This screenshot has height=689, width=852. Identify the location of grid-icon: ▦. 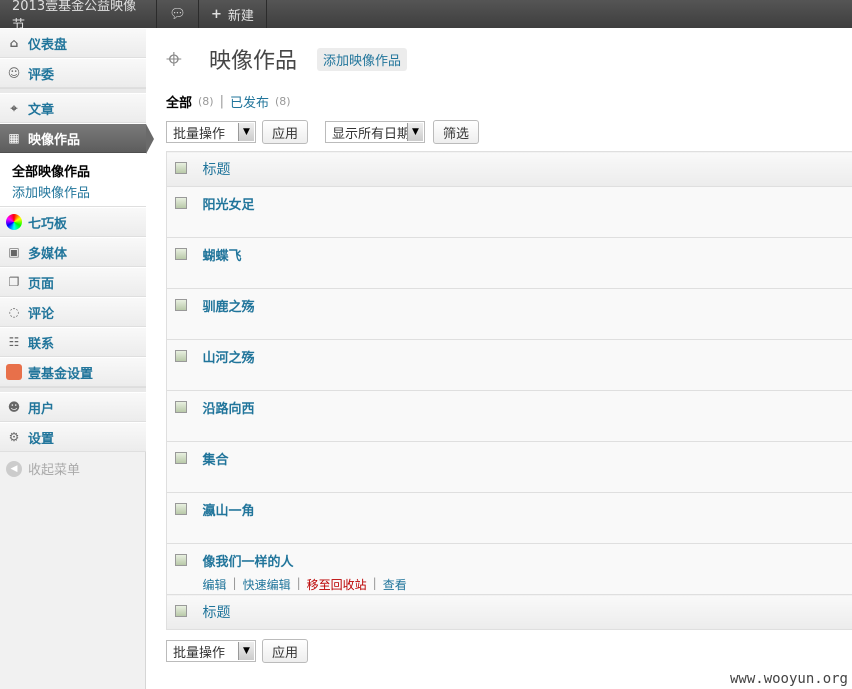
(14, 138).